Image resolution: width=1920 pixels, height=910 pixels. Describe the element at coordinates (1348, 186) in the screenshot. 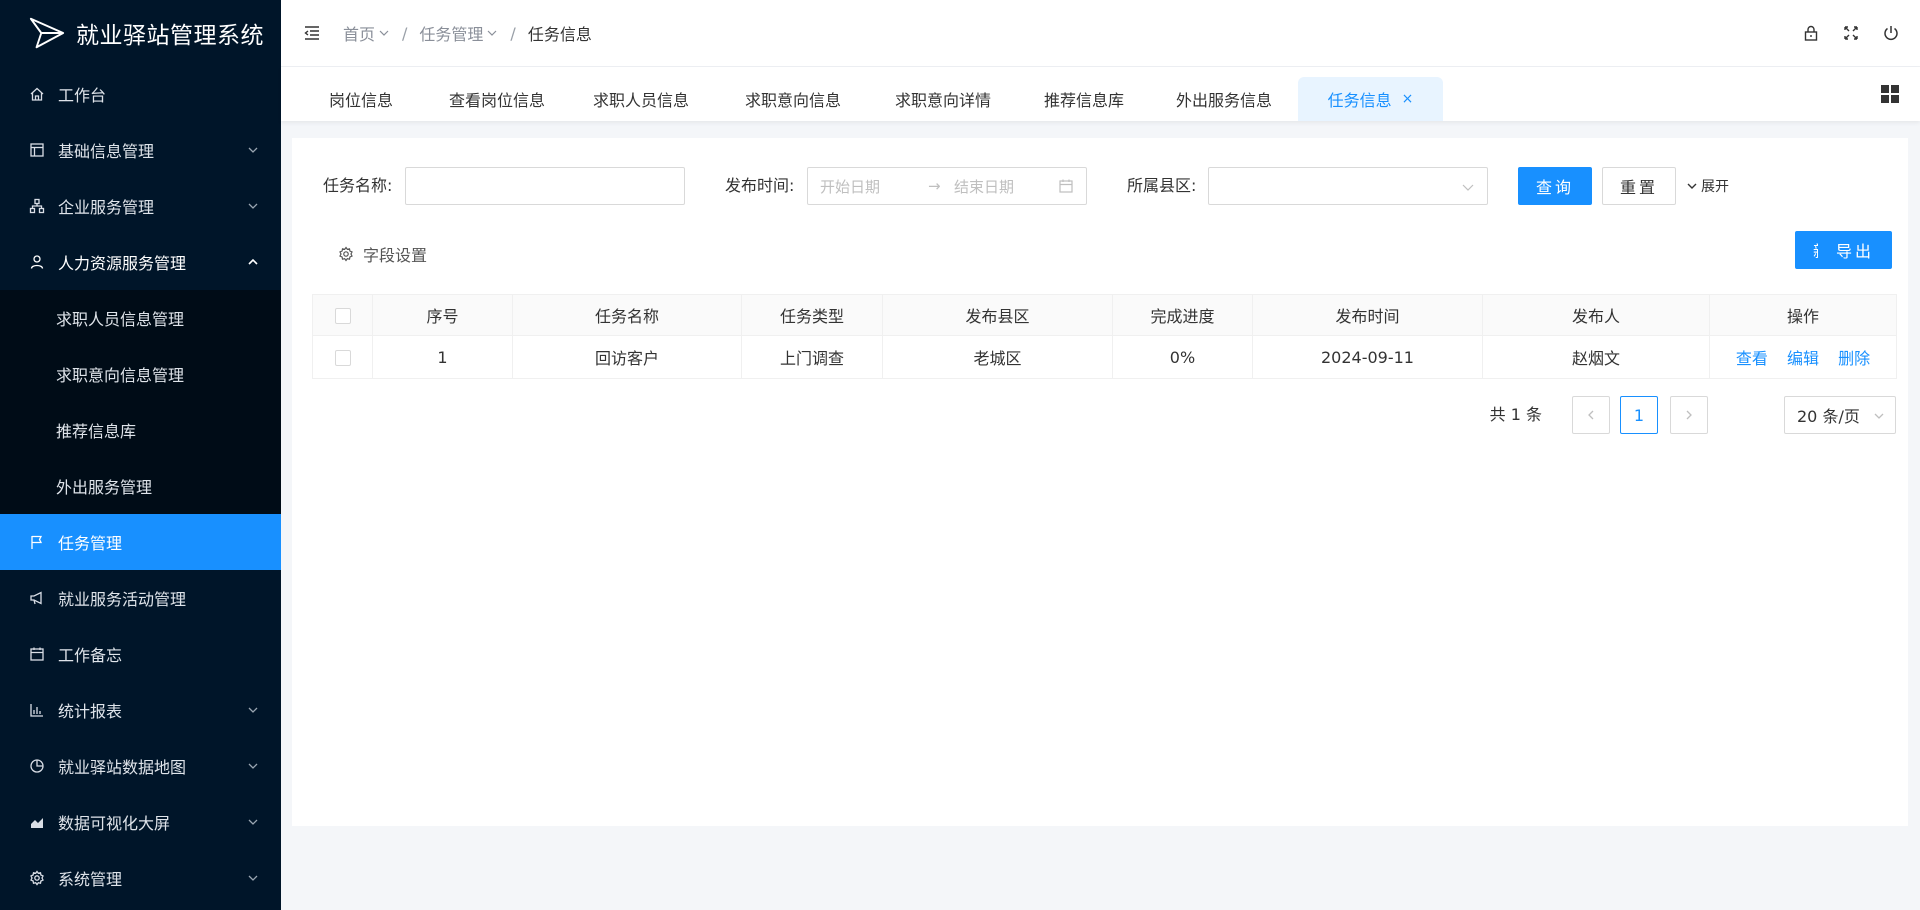

I see `county-select` at that location.